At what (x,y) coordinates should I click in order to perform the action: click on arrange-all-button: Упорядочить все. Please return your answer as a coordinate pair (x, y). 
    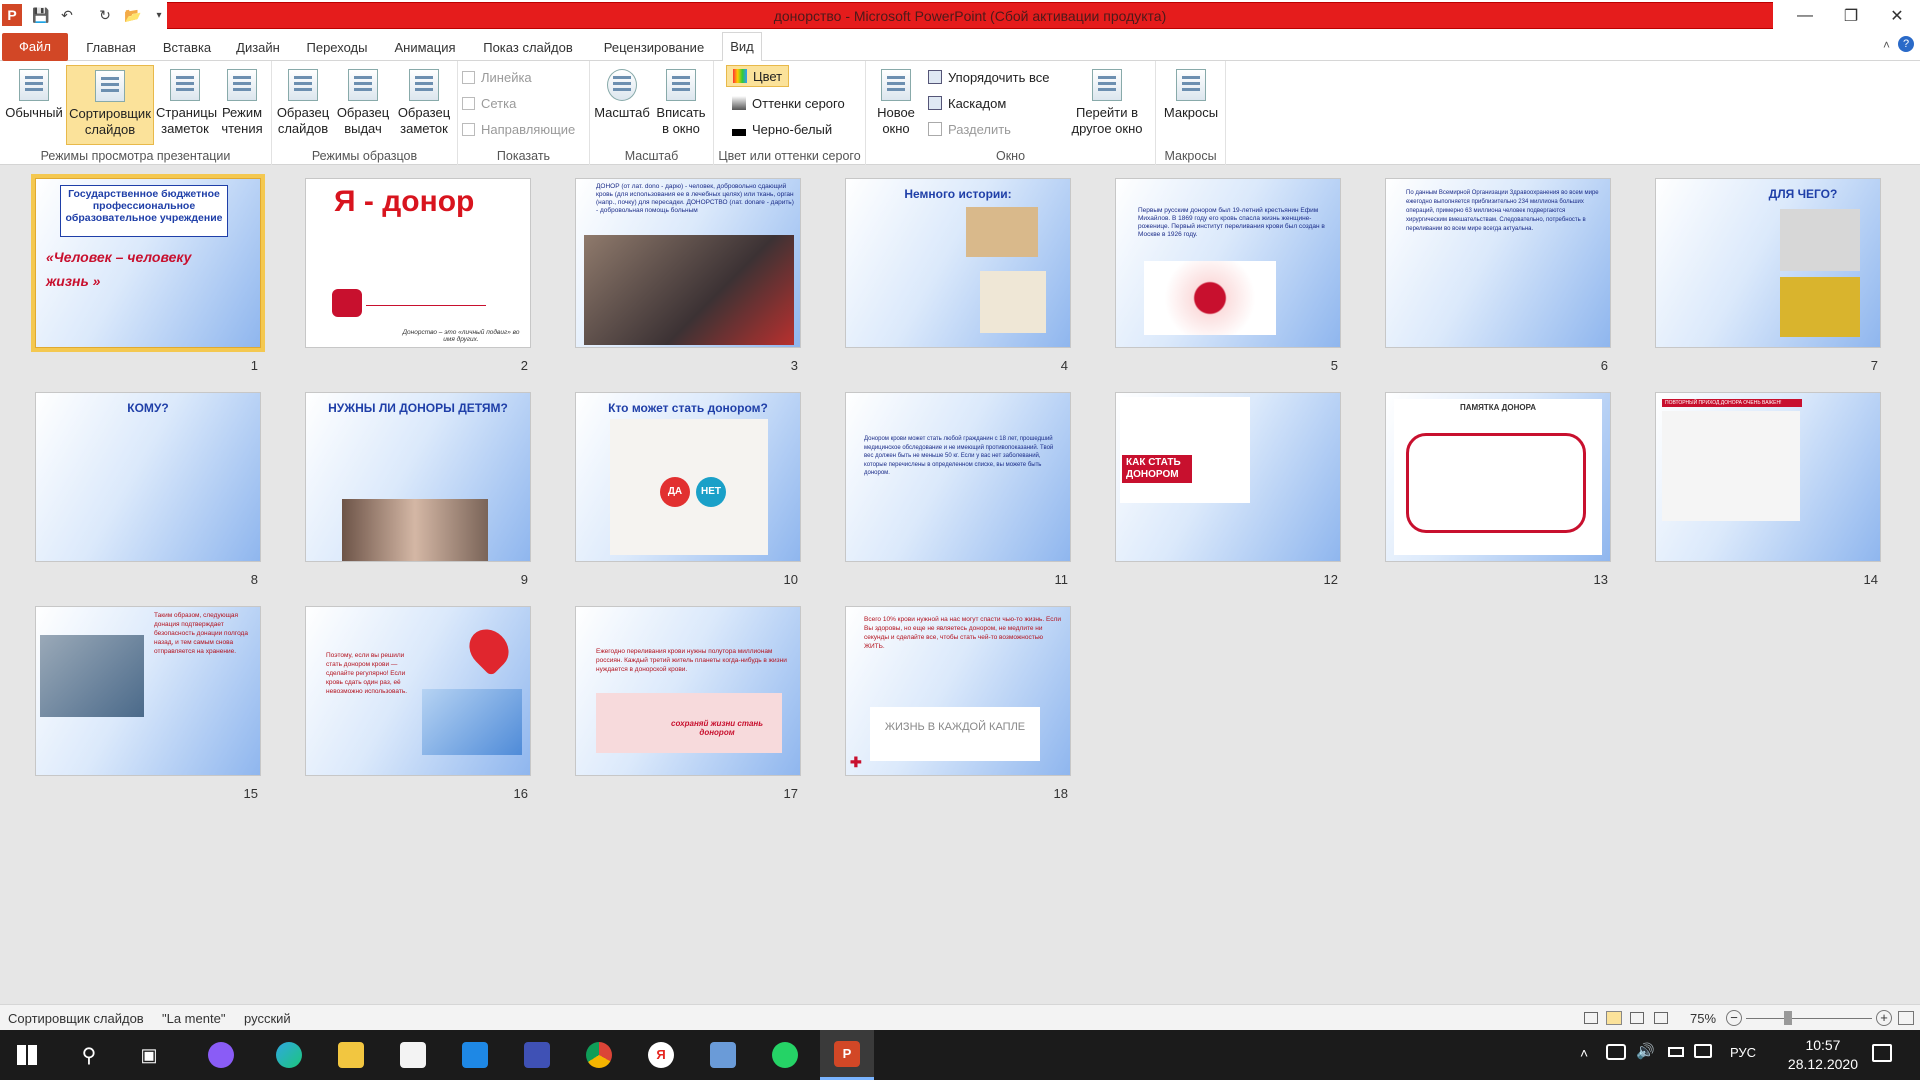
    Looking at the image, I should click on (988, 77).